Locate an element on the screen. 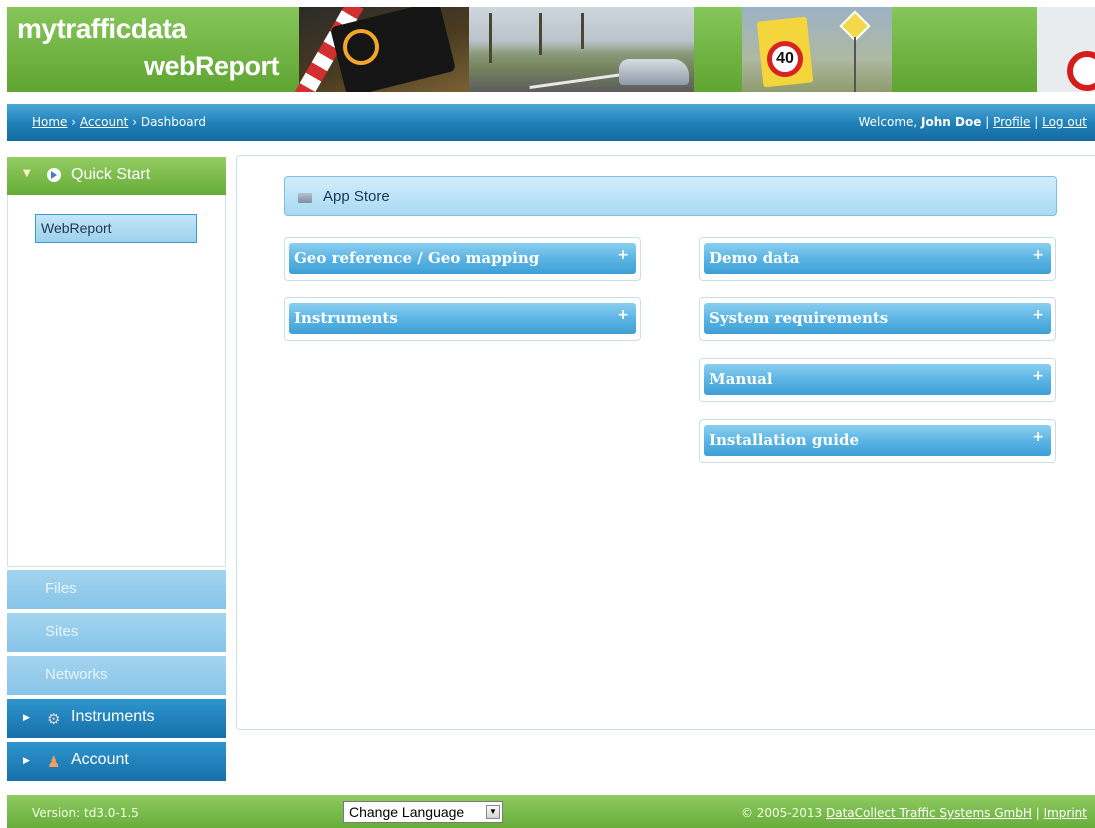 The width and height of the screenshot is (1095, 828). sidebar-item-label: Instruments is located at coordinates (113, 716).